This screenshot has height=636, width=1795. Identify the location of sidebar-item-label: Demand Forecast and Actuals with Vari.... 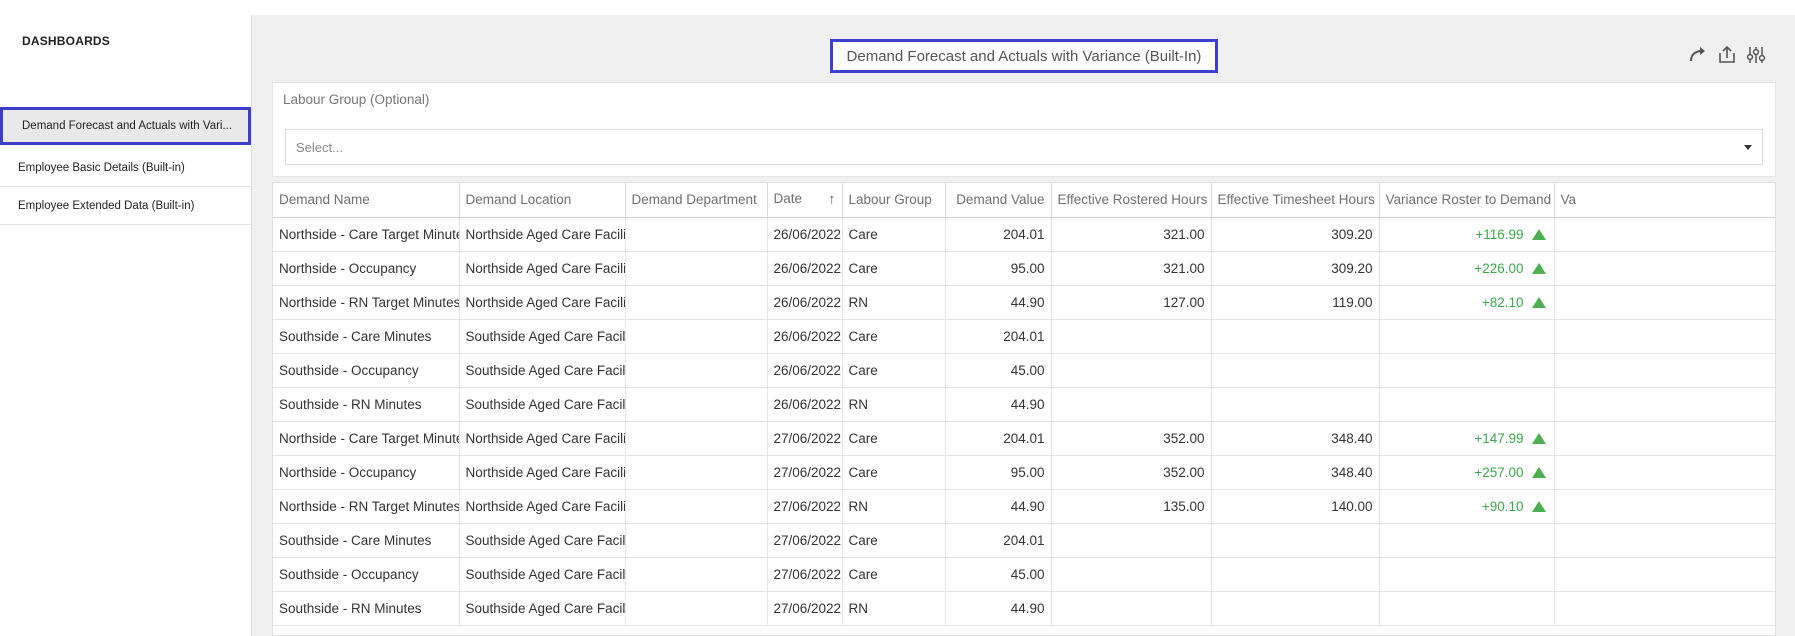
(127, 126).